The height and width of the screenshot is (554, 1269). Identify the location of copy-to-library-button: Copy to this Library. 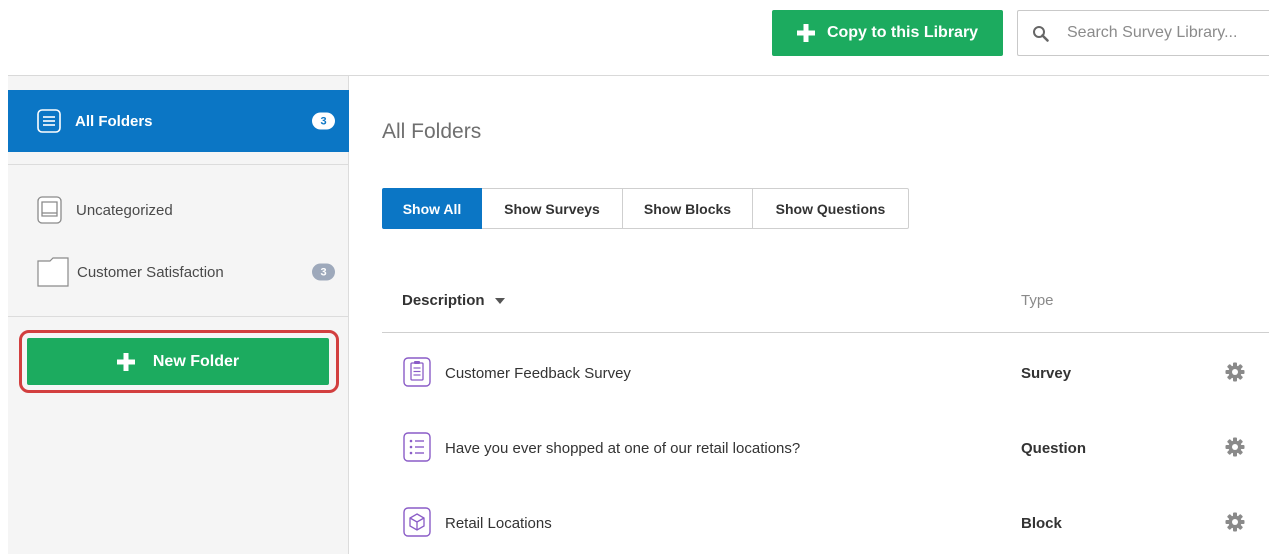
(887, 33).